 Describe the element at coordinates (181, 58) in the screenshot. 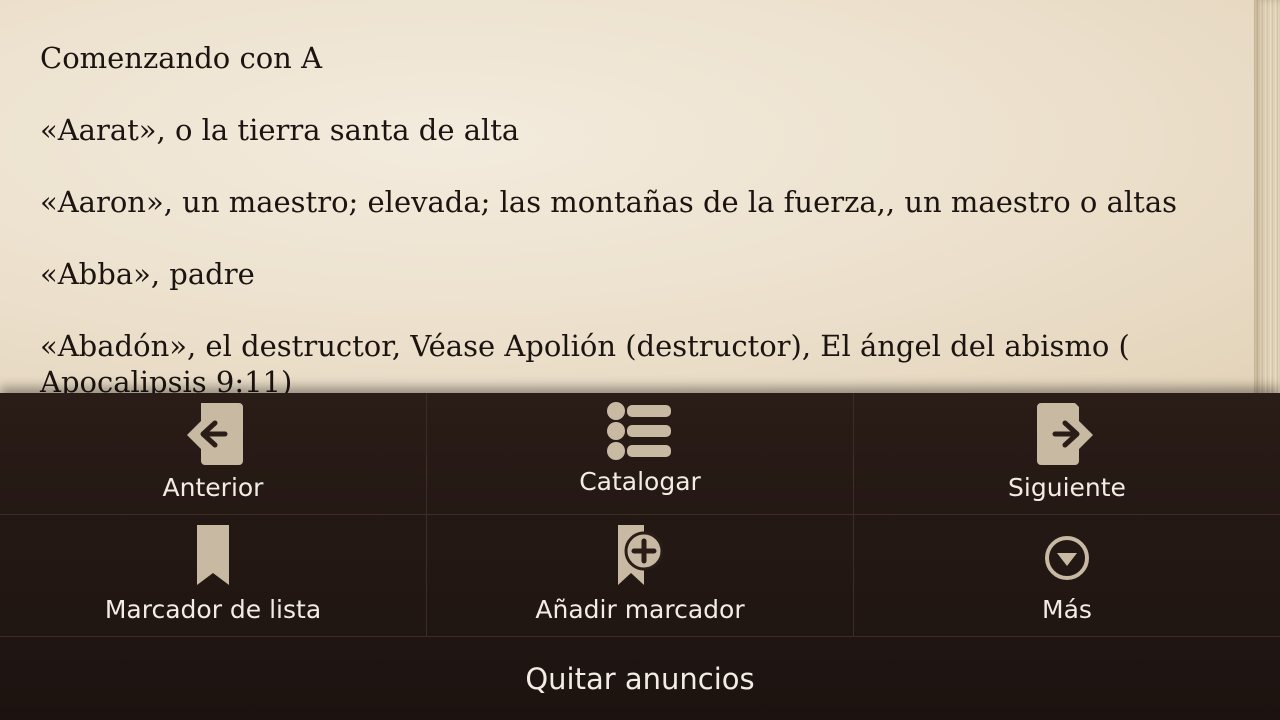

I see `section-heading: Comenzando con A` at that location.